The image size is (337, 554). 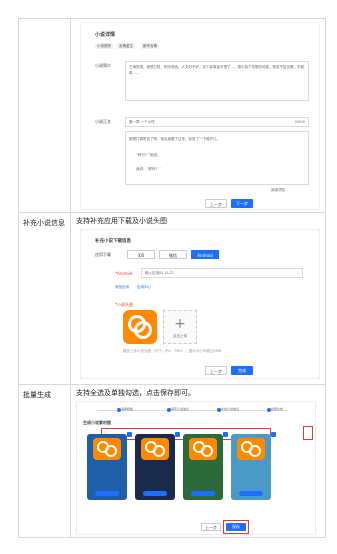 I want to click on android-select: 输入应用ID（A-Z） ⌄, so click(x=222, y=273).